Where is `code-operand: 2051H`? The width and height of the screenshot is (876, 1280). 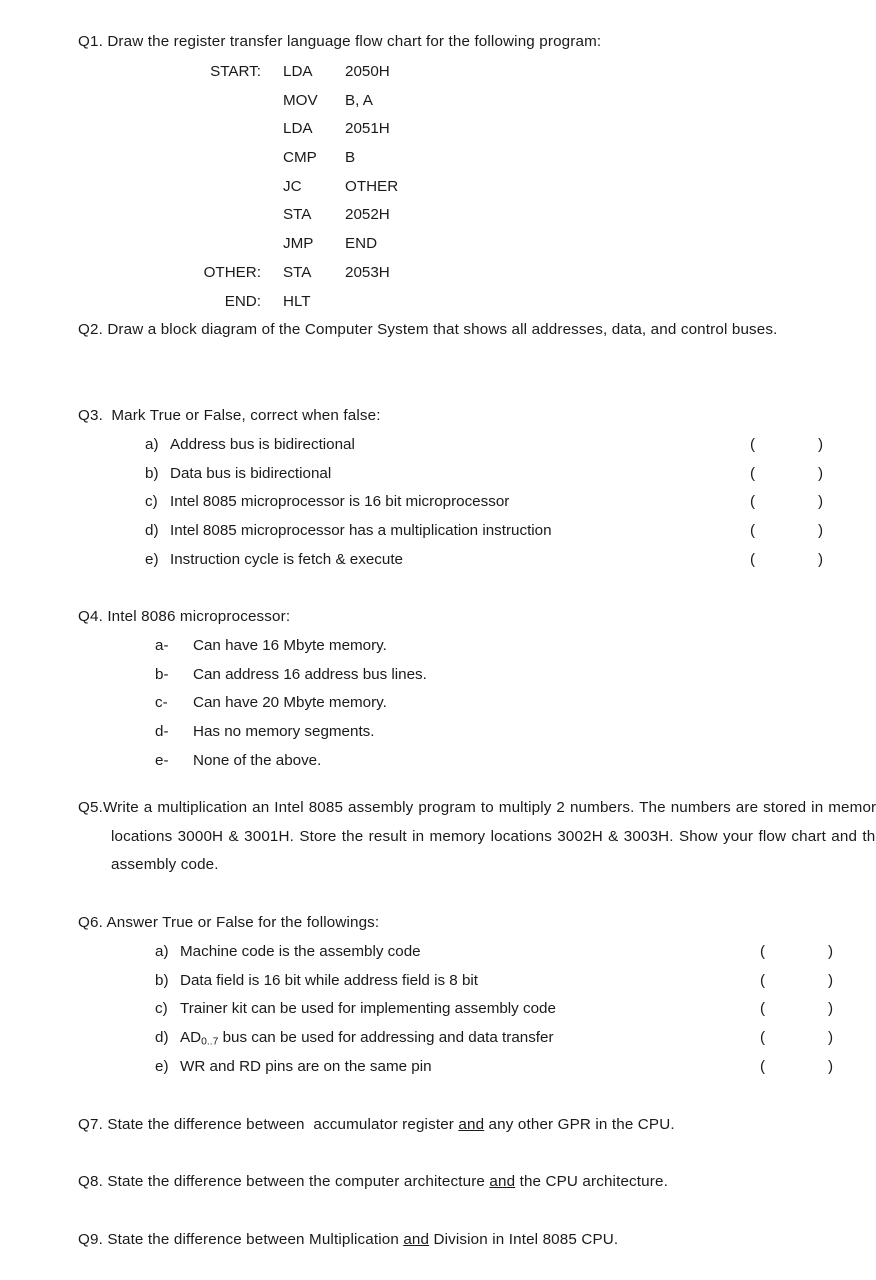
code-operand: 2051H is located at coordinates (367, 129).